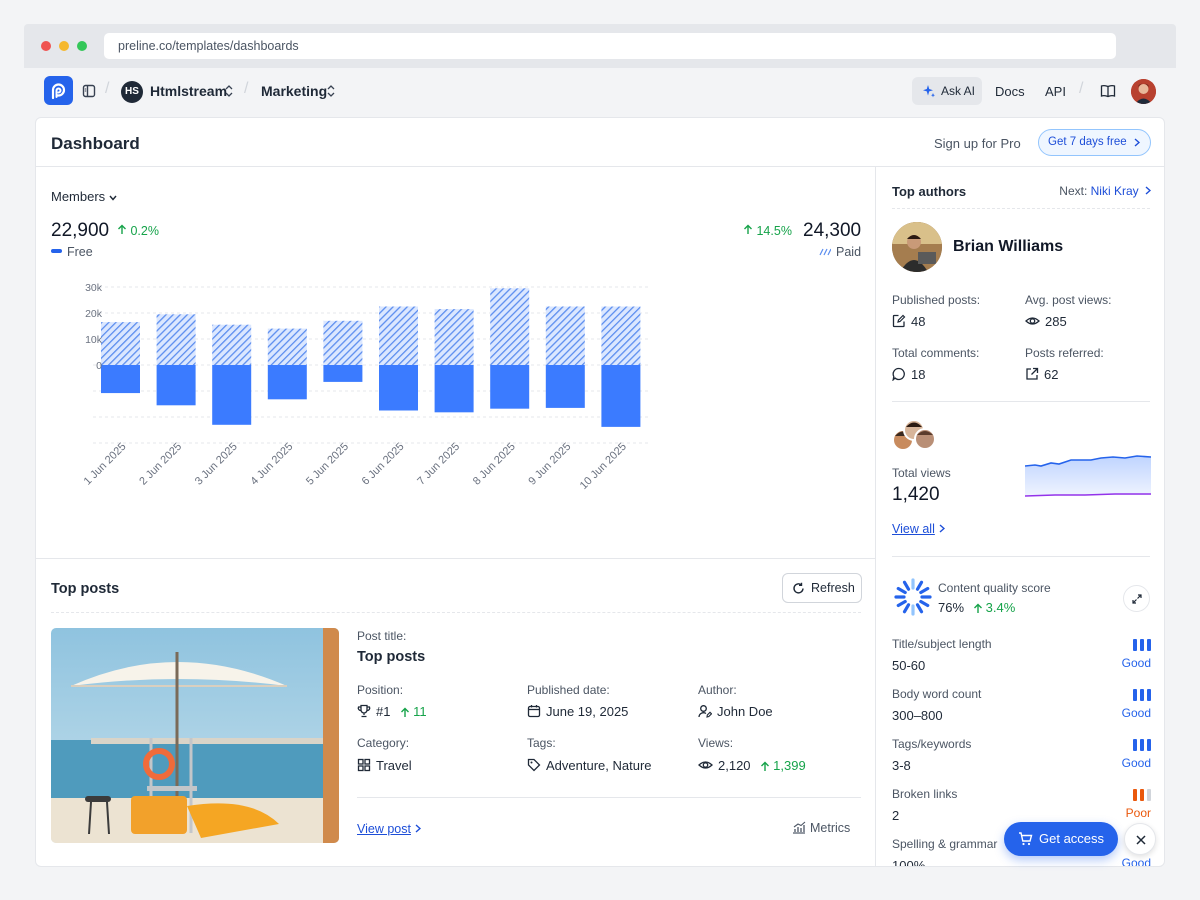 Image resolution: width=1200 pixels, height=900 pixels. What do you see at coordinates (80, 230) in the screenshot?
I see `free-members-value: 22,900` at bounding box center [80, 230].